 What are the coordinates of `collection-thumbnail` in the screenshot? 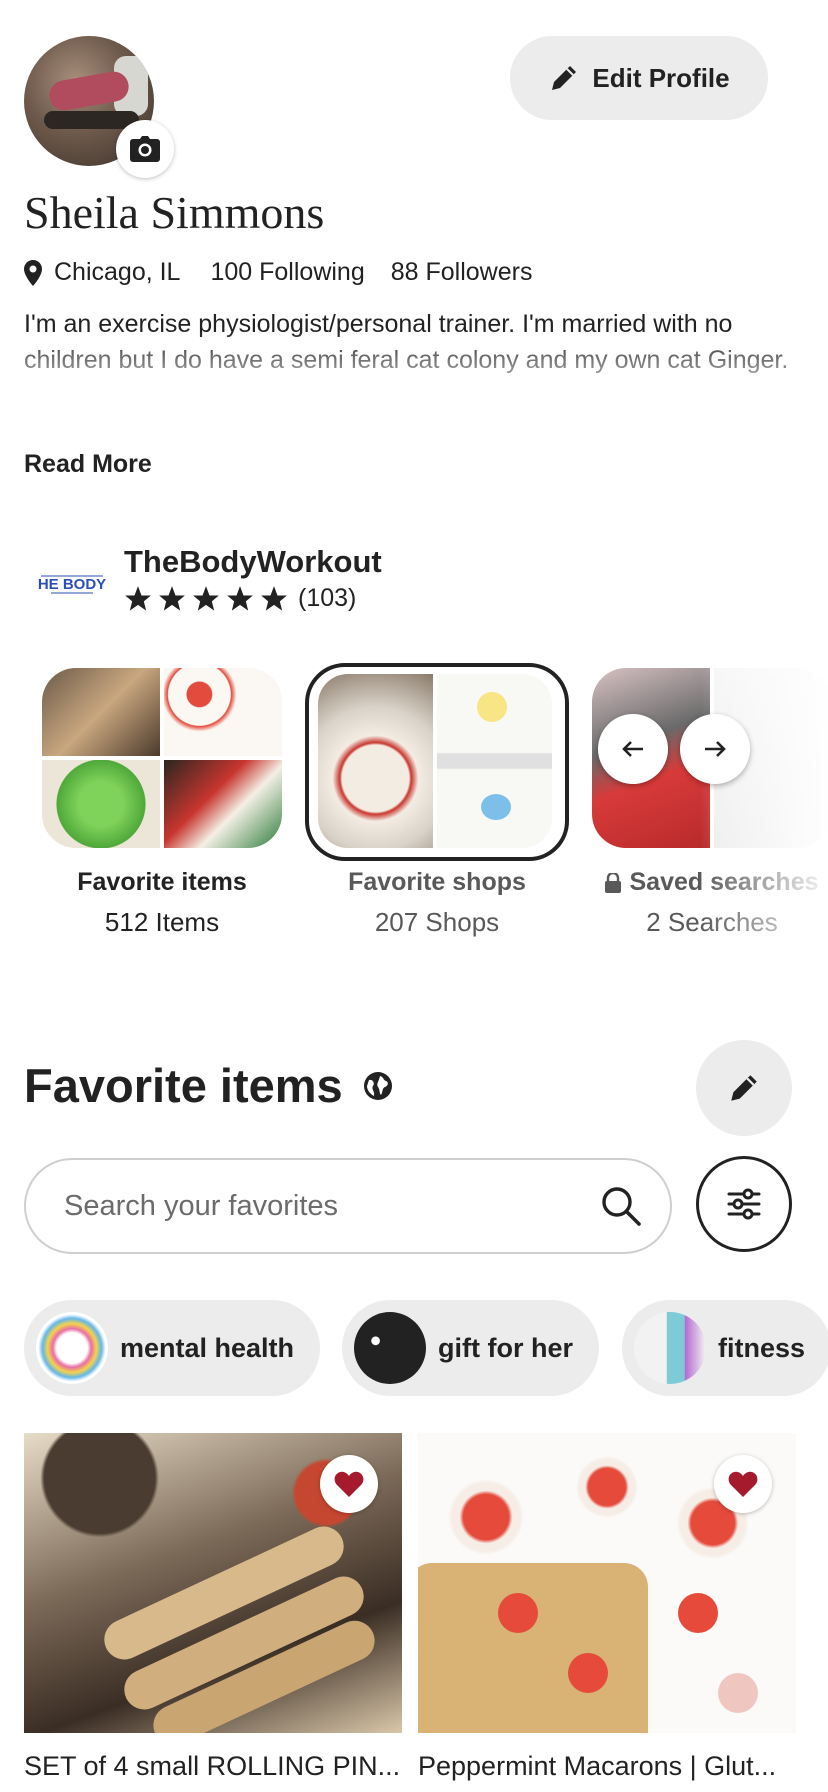 It's located at (162, 758).